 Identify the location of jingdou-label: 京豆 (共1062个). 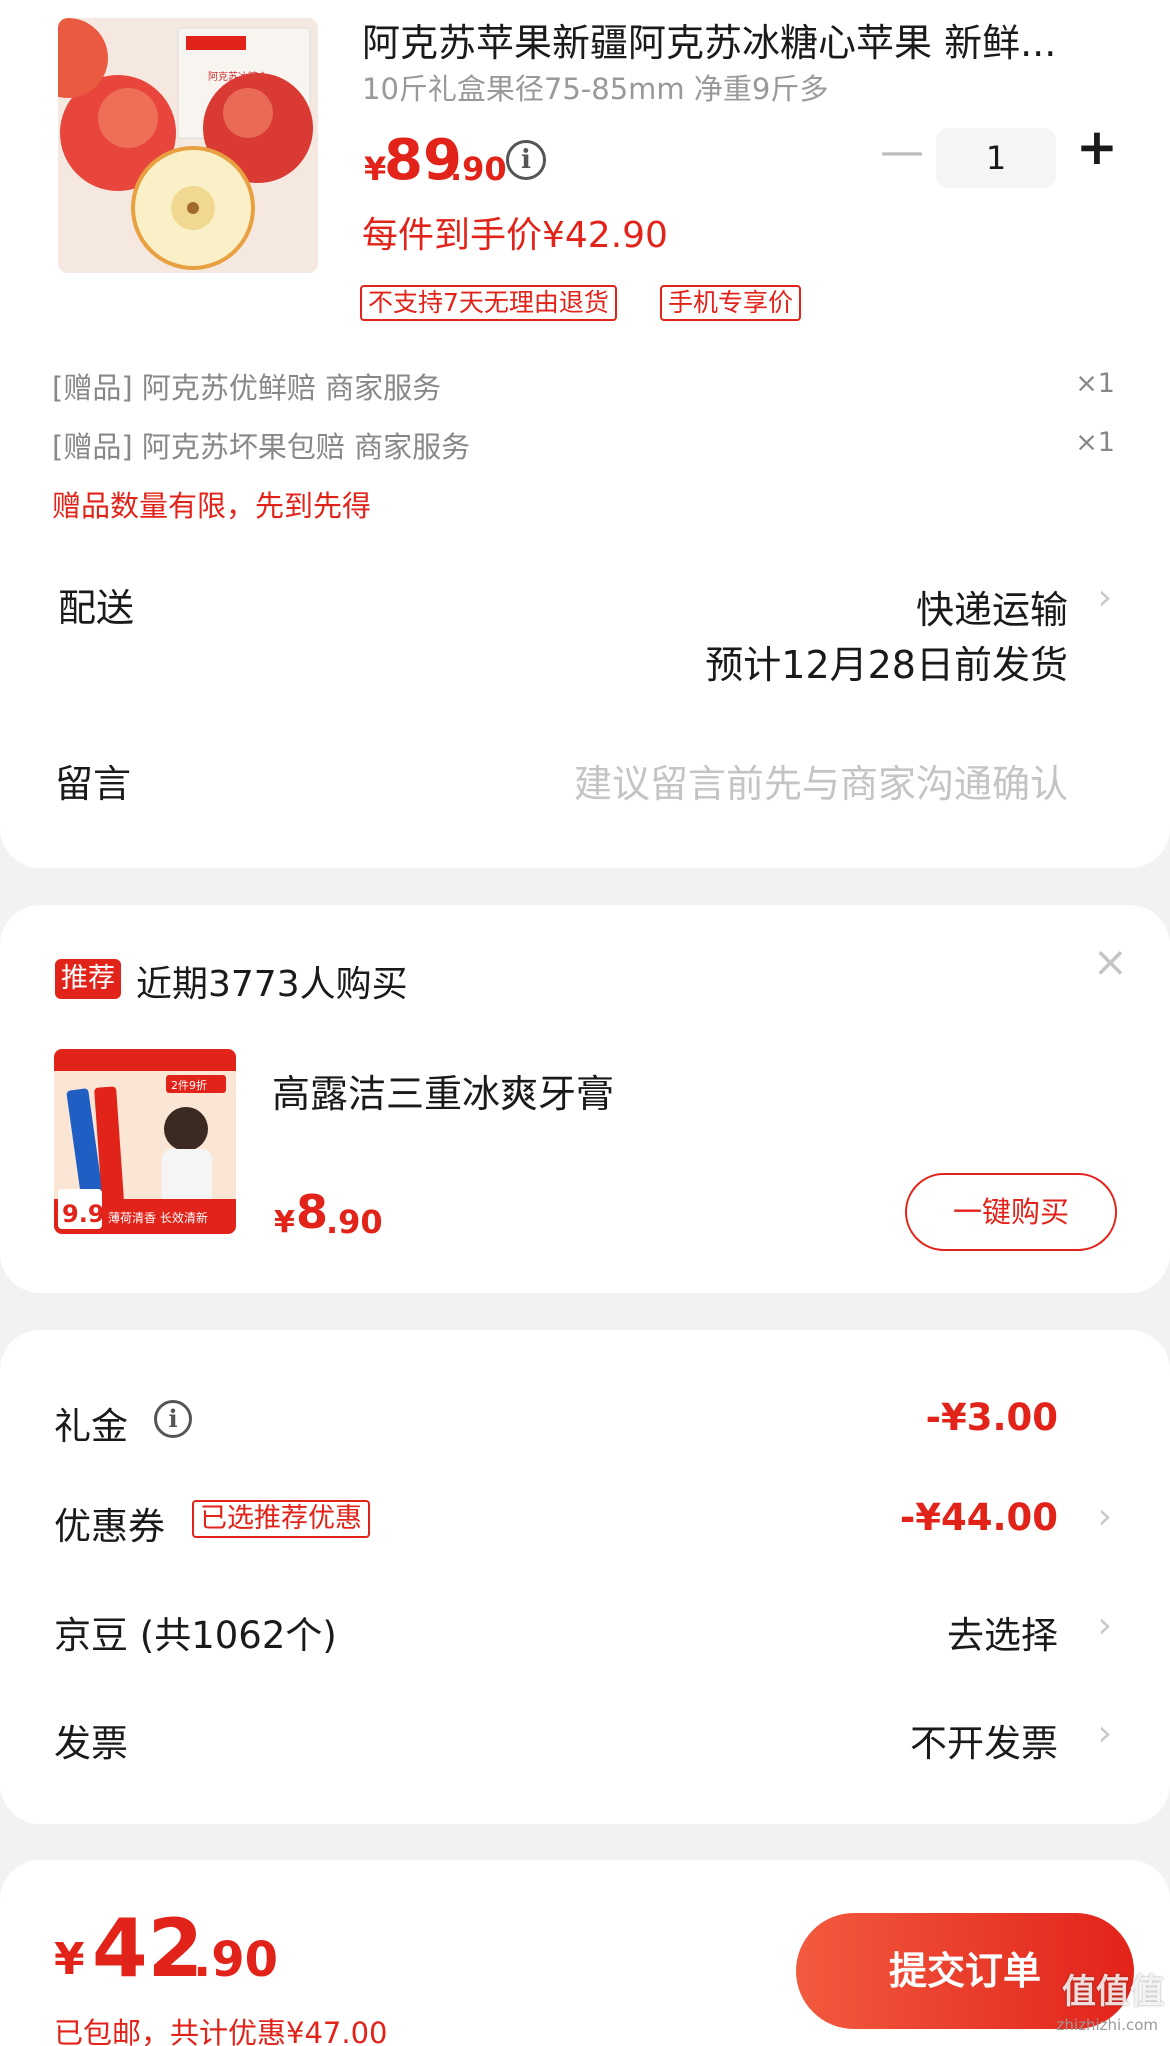
(195, 1632).